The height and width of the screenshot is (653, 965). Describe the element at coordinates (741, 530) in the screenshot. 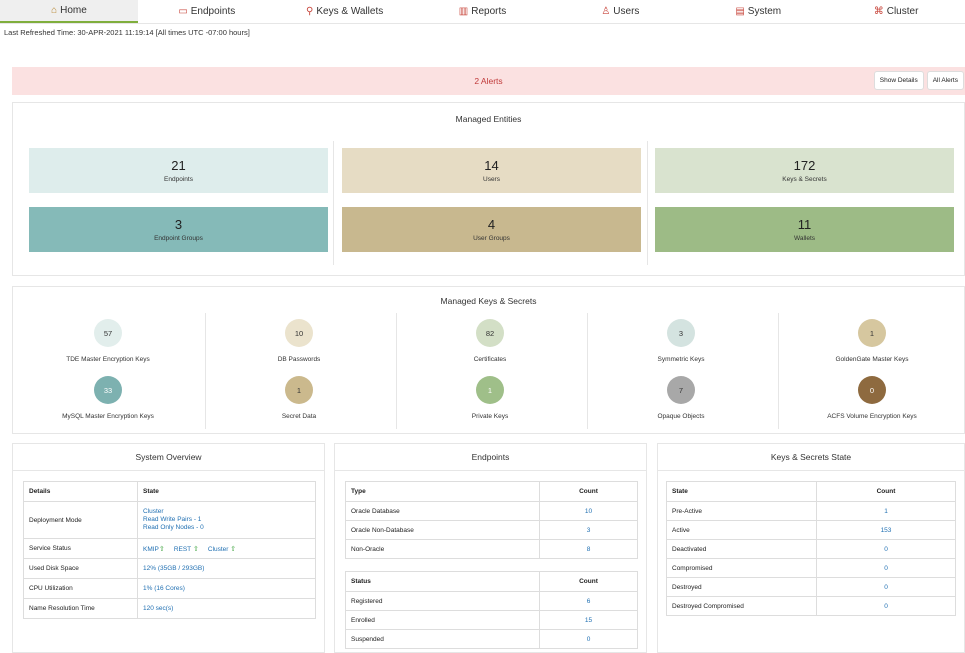

I see `key-state-name: Active` at that location.